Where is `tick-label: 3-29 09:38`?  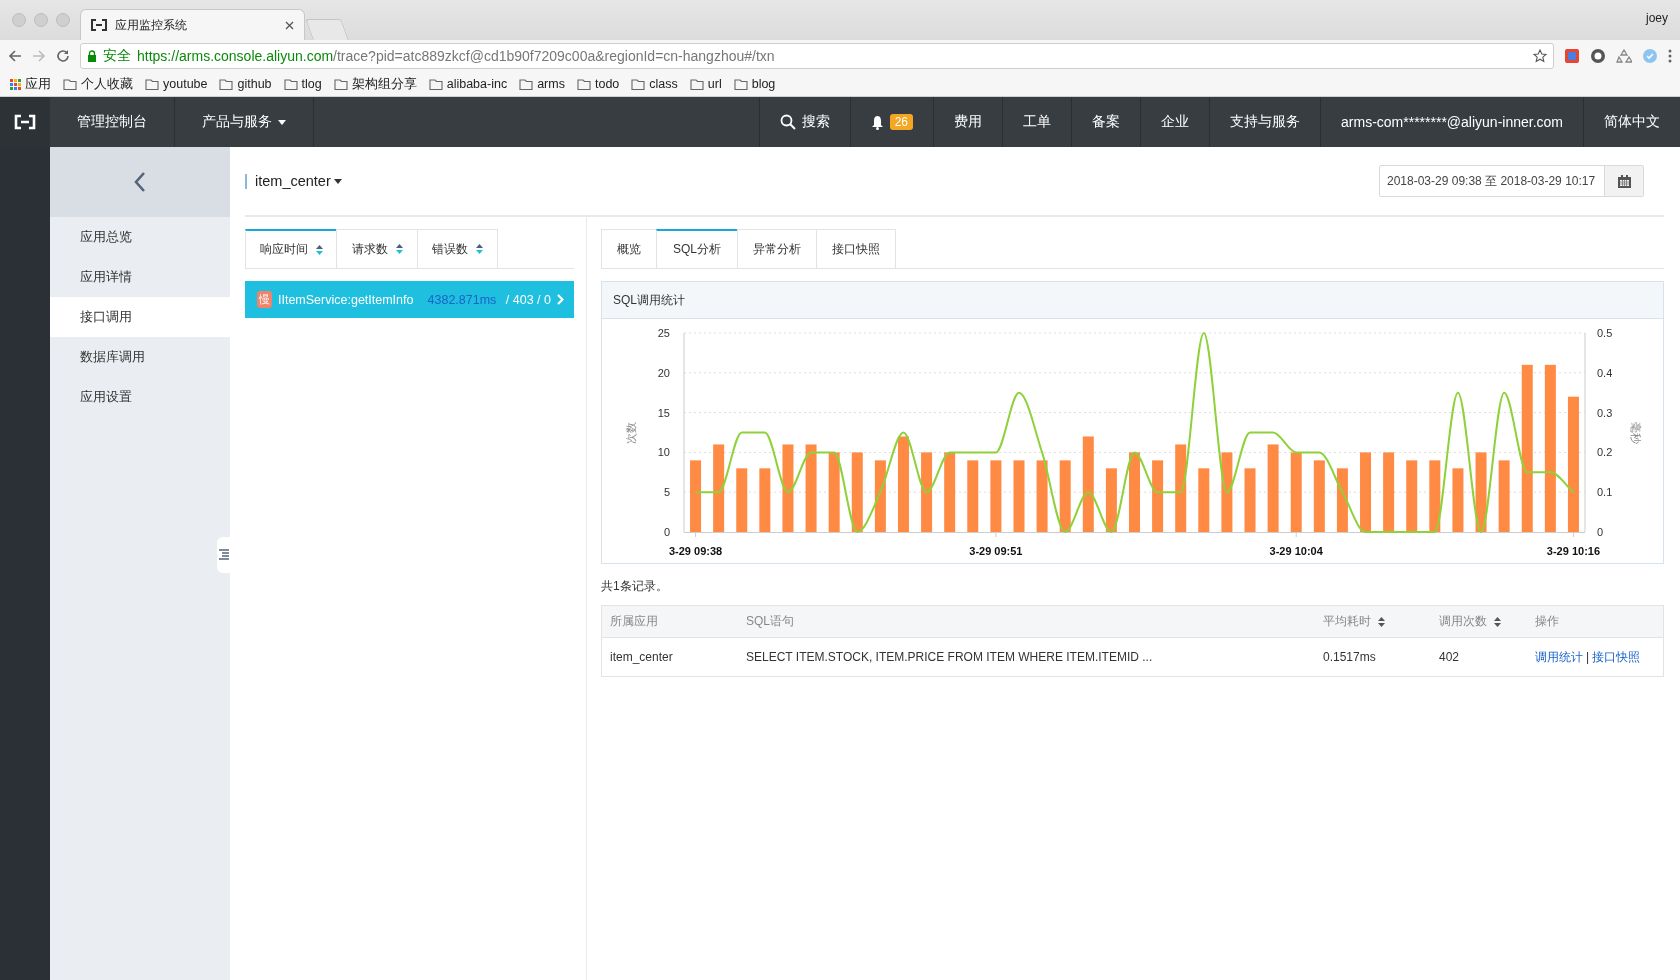 tick-label: 3-29 09:38 is located at coordinates (695, 551).